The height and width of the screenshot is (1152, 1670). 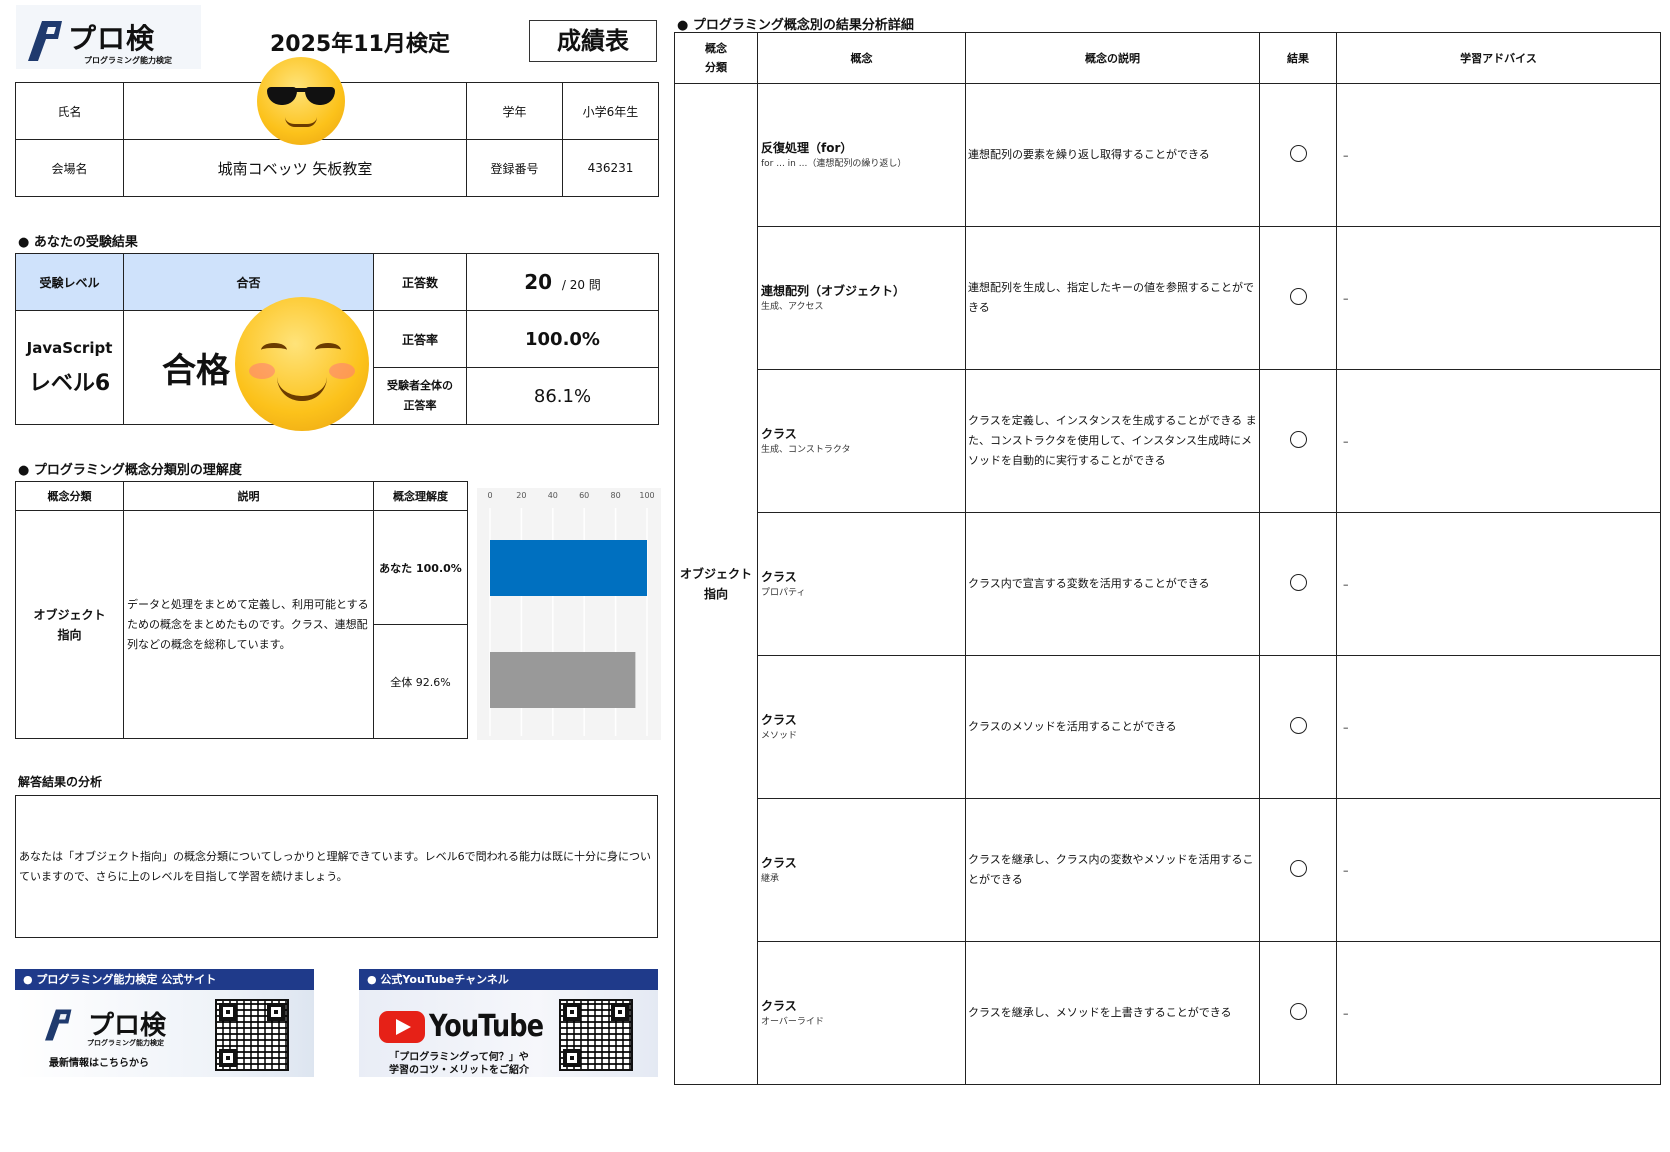 What do you see at coordinates (861, 584) in the screenshot?
I see `concept-cell: クラス プロパティ` at bounding box center [861, 584].